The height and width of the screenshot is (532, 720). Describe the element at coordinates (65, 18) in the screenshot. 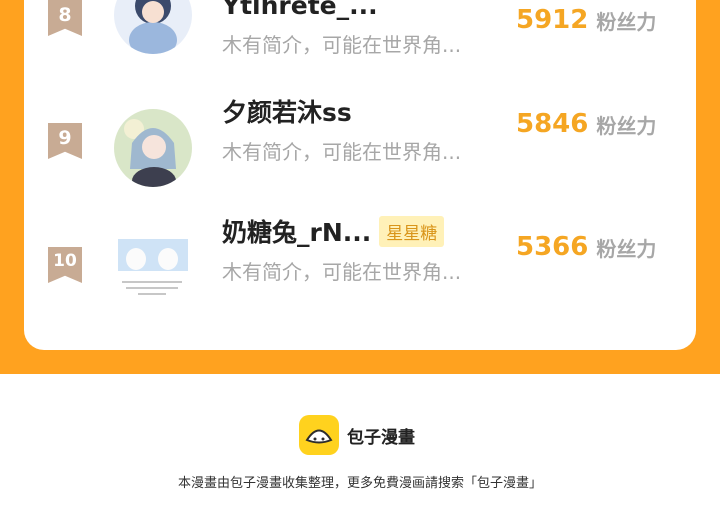

I see `rank-badge: 8` at that location.